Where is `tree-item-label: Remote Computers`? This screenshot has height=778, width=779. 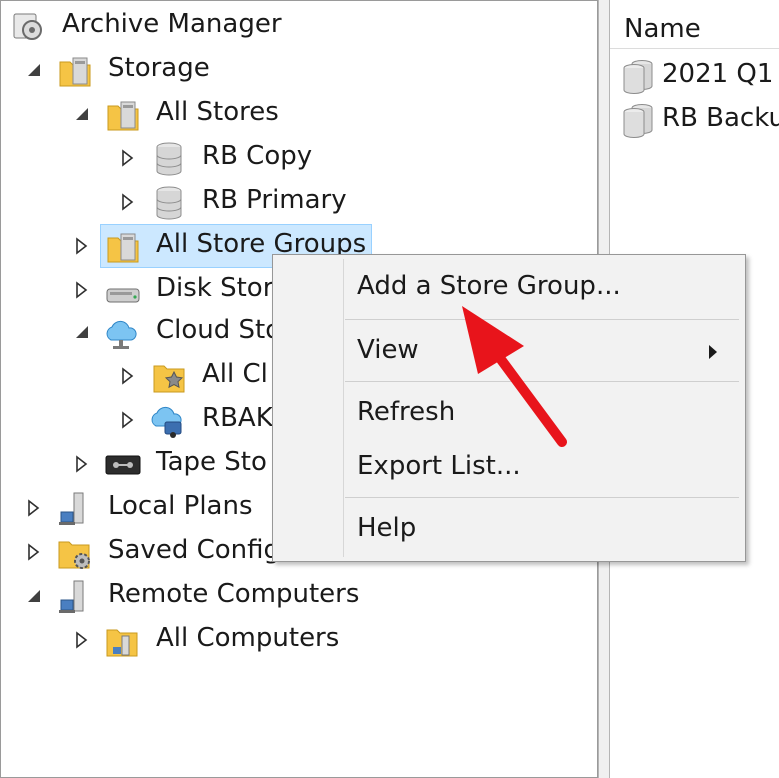 tree-item-label: Remote Computers is located at coordinates (234, 594).